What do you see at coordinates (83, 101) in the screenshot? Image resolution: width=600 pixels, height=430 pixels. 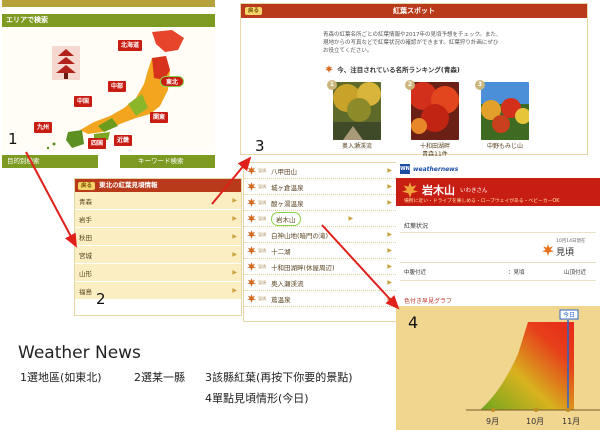 I see `region-chugoku: 中国` at bounding box center [83, 101].